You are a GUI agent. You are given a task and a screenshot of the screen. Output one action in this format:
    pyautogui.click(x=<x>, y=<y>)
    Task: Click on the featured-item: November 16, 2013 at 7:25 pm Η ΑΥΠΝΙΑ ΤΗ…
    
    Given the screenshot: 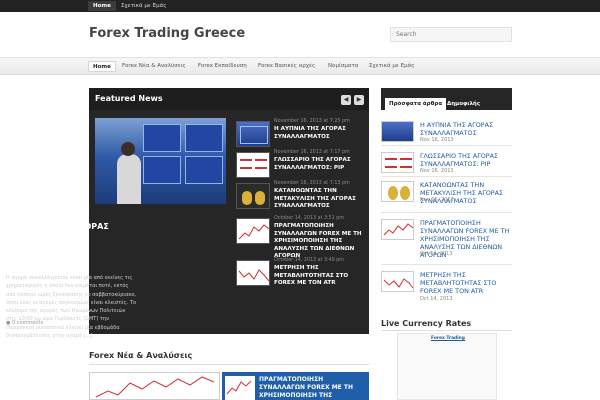 What is the action you would take?
    pyautogui.click(x=302, y=135)
    